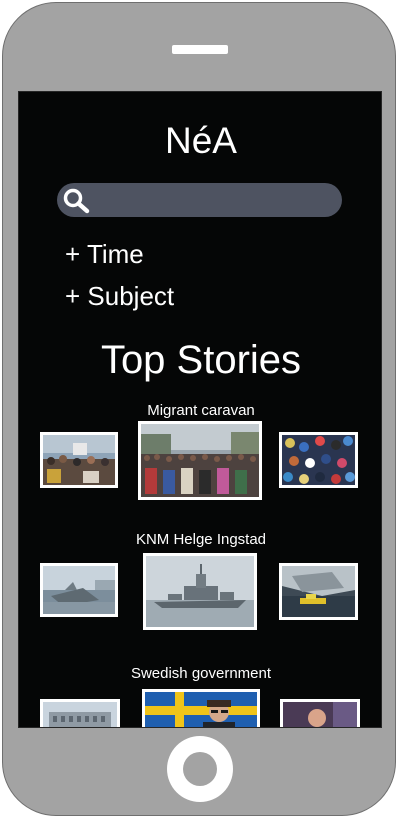  I want to click on sinking-ship-photo, so click(79, 590).